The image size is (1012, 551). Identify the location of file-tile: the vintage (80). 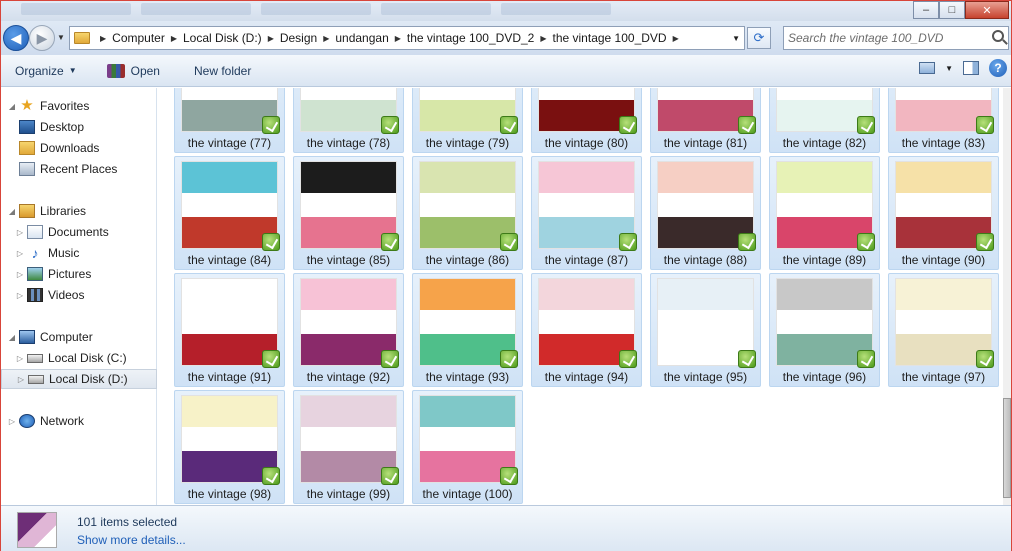
(586, 120).